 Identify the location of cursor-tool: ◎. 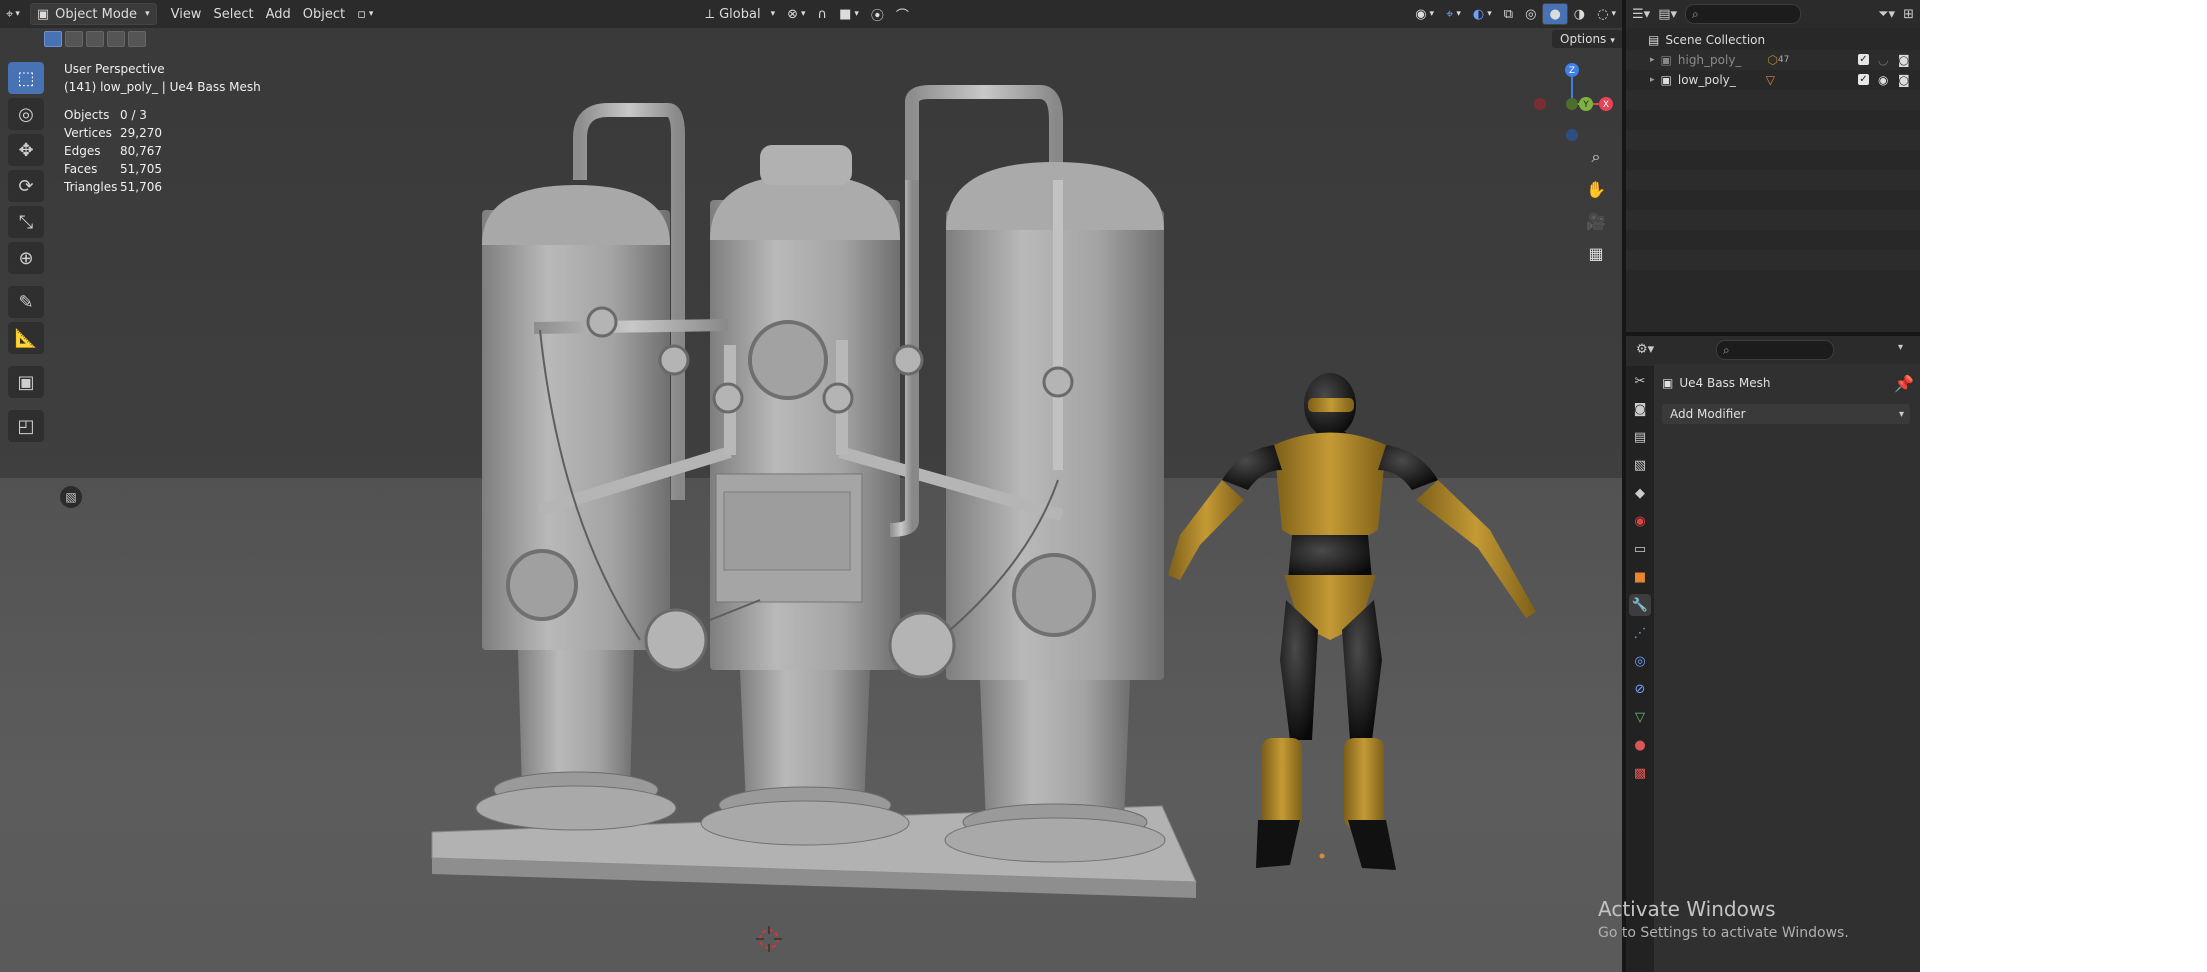
(26, 114).